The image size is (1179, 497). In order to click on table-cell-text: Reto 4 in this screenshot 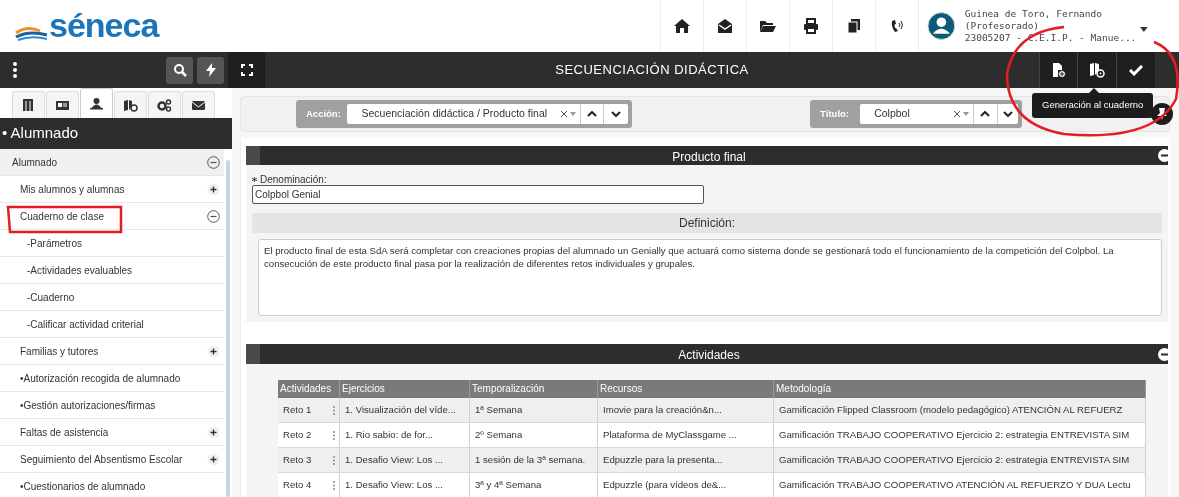, I will do `click(297, 484)`.